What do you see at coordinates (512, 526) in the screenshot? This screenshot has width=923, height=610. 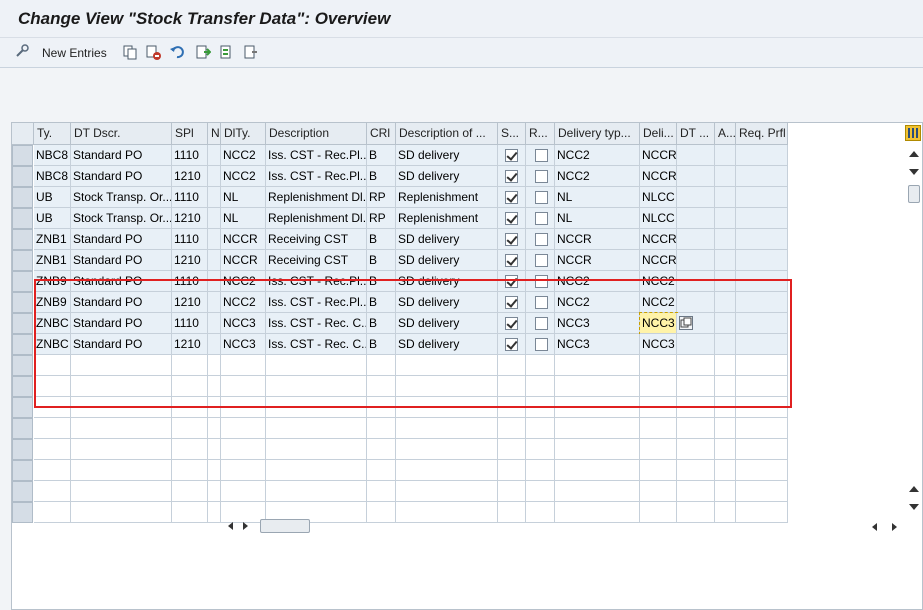 I see `horizontal-scrollbar` at bounding box center [512, 526].